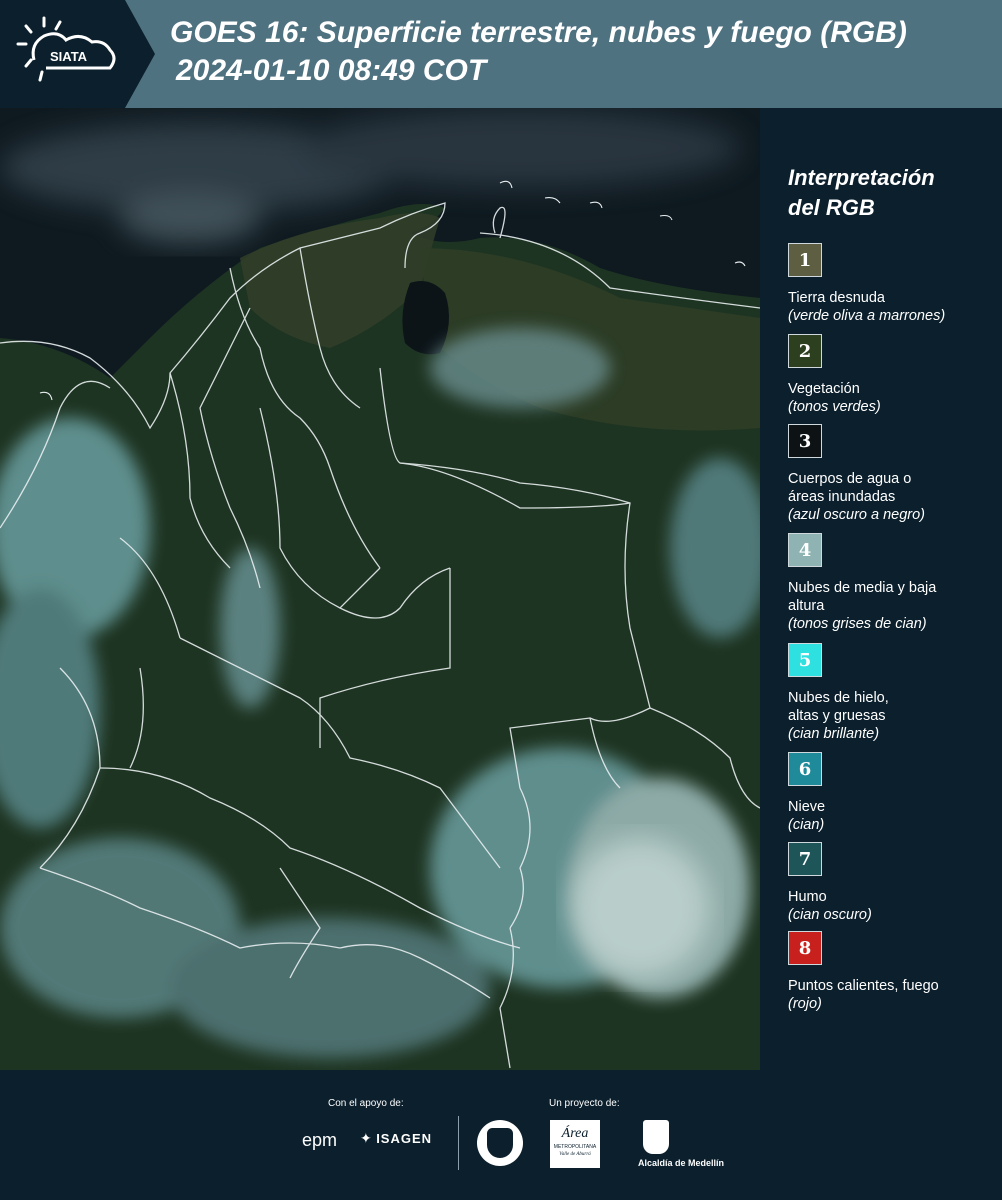 The height and width of the screenshot is (1200, 1002). I want to click on legend-sub: (rojo), so click(805, 1004).